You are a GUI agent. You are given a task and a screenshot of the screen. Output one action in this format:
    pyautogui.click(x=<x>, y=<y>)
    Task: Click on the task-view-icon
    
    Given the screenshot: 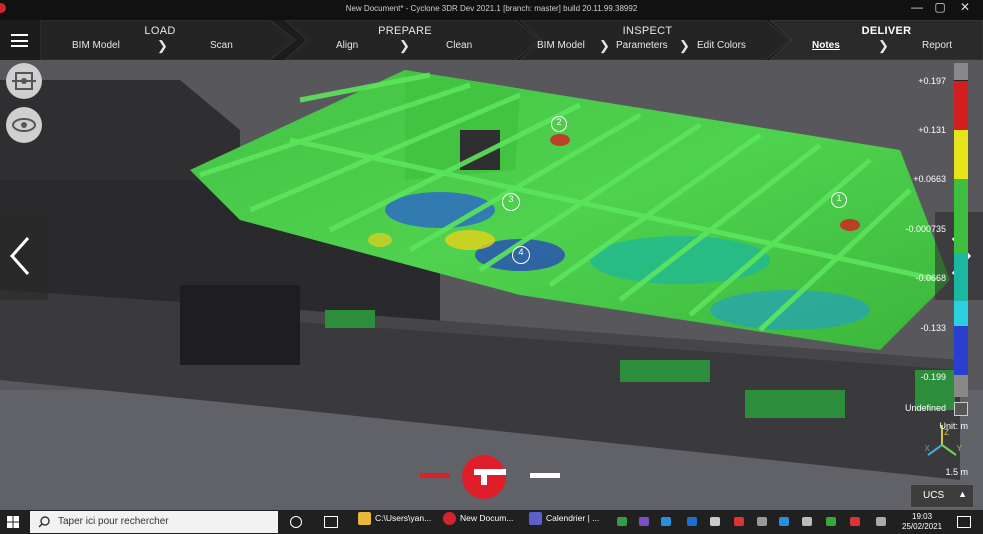 What is the action you would take?
    pyautogui.click(x=331, y=522)
    